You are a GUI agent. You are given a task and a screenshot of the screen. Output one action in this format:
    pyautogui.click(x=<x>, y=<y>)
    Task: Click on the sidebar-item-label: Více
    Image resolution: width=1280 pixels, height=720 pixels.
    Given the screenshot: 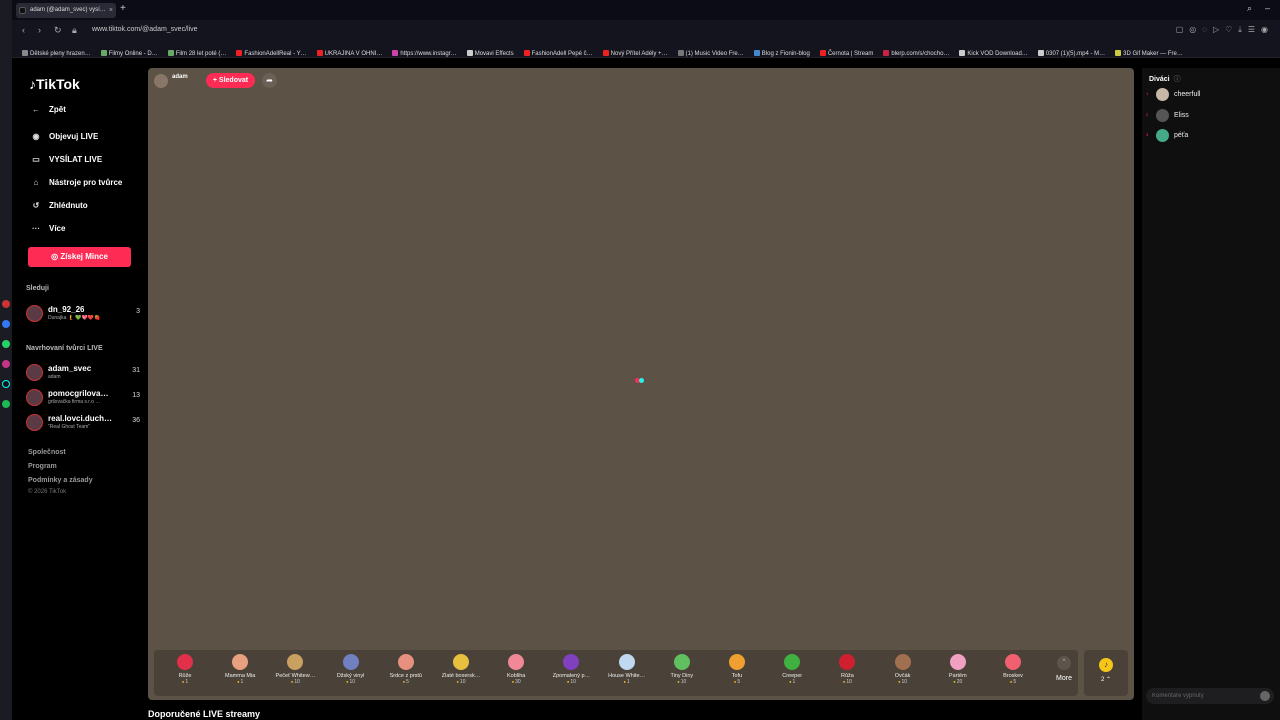 What is the action you would take?
    pyautogui.click(x=57, y=228)
    